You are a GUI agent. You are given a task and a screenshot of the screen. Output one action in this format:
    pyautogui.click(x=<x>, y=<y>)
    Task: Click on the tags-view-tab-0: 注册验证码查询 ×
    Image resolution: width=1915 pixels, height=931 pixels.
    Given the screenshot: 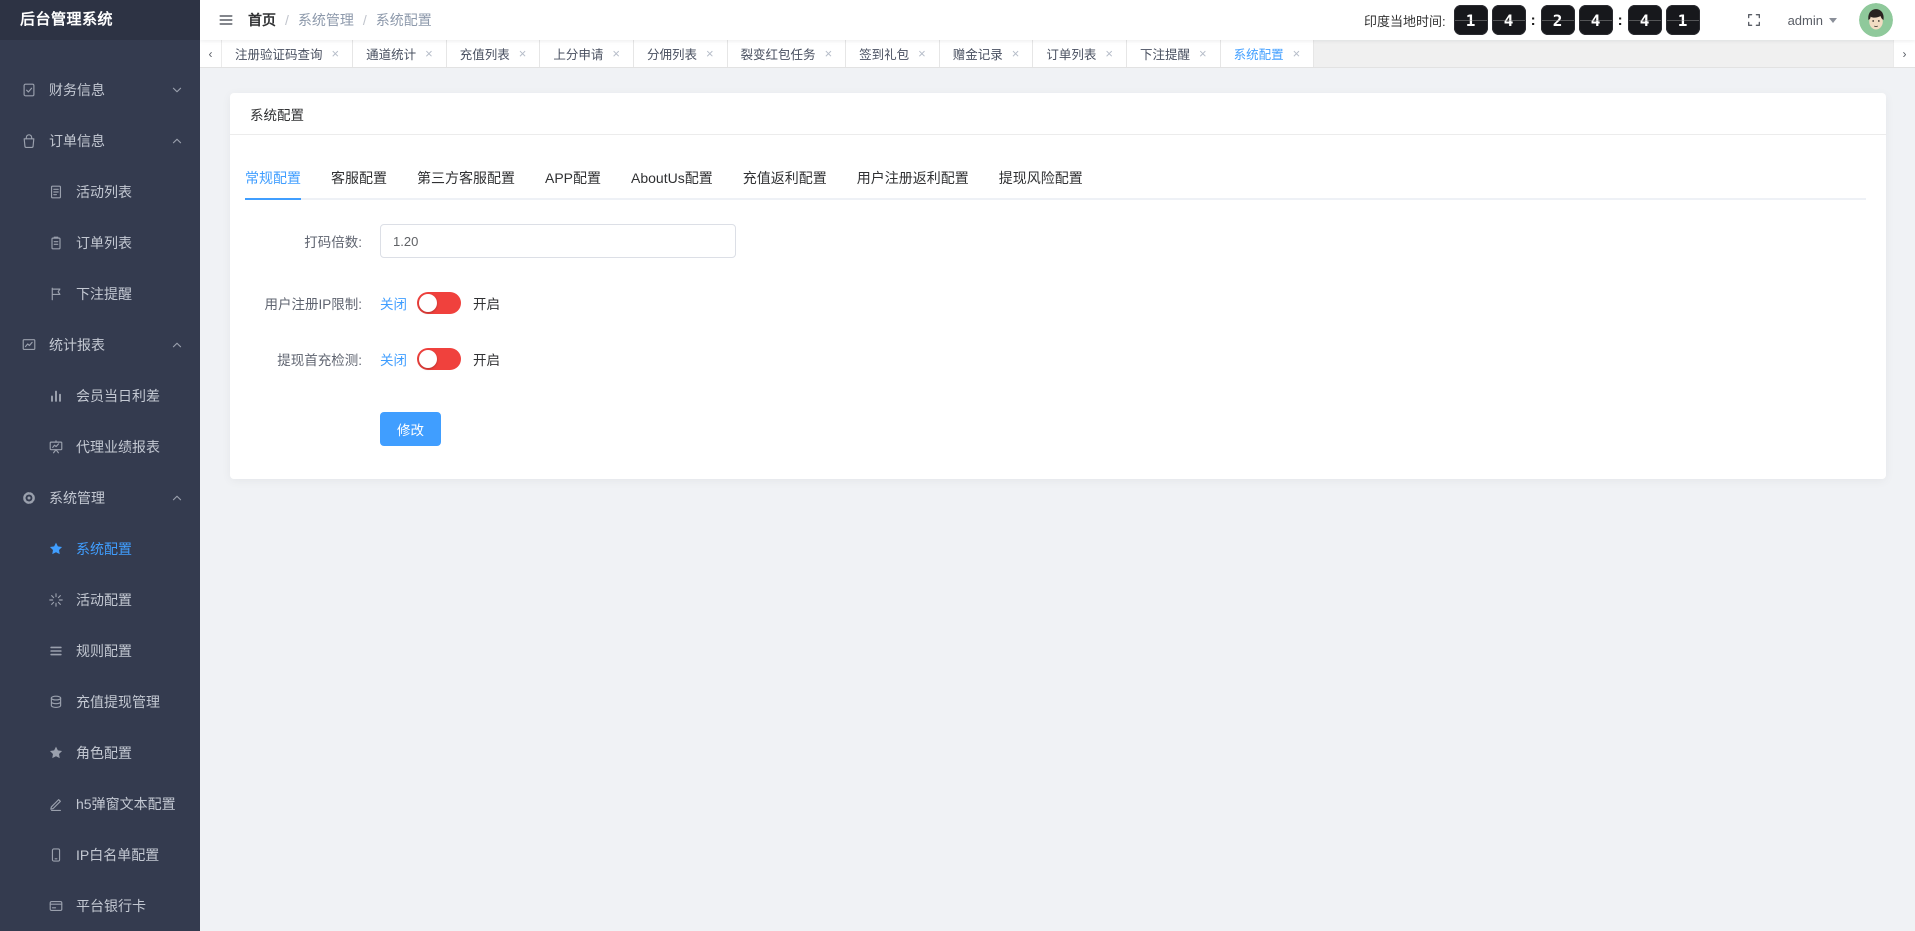 What is the action you would take?
    pyautogui.click(x=288, y=53)
    